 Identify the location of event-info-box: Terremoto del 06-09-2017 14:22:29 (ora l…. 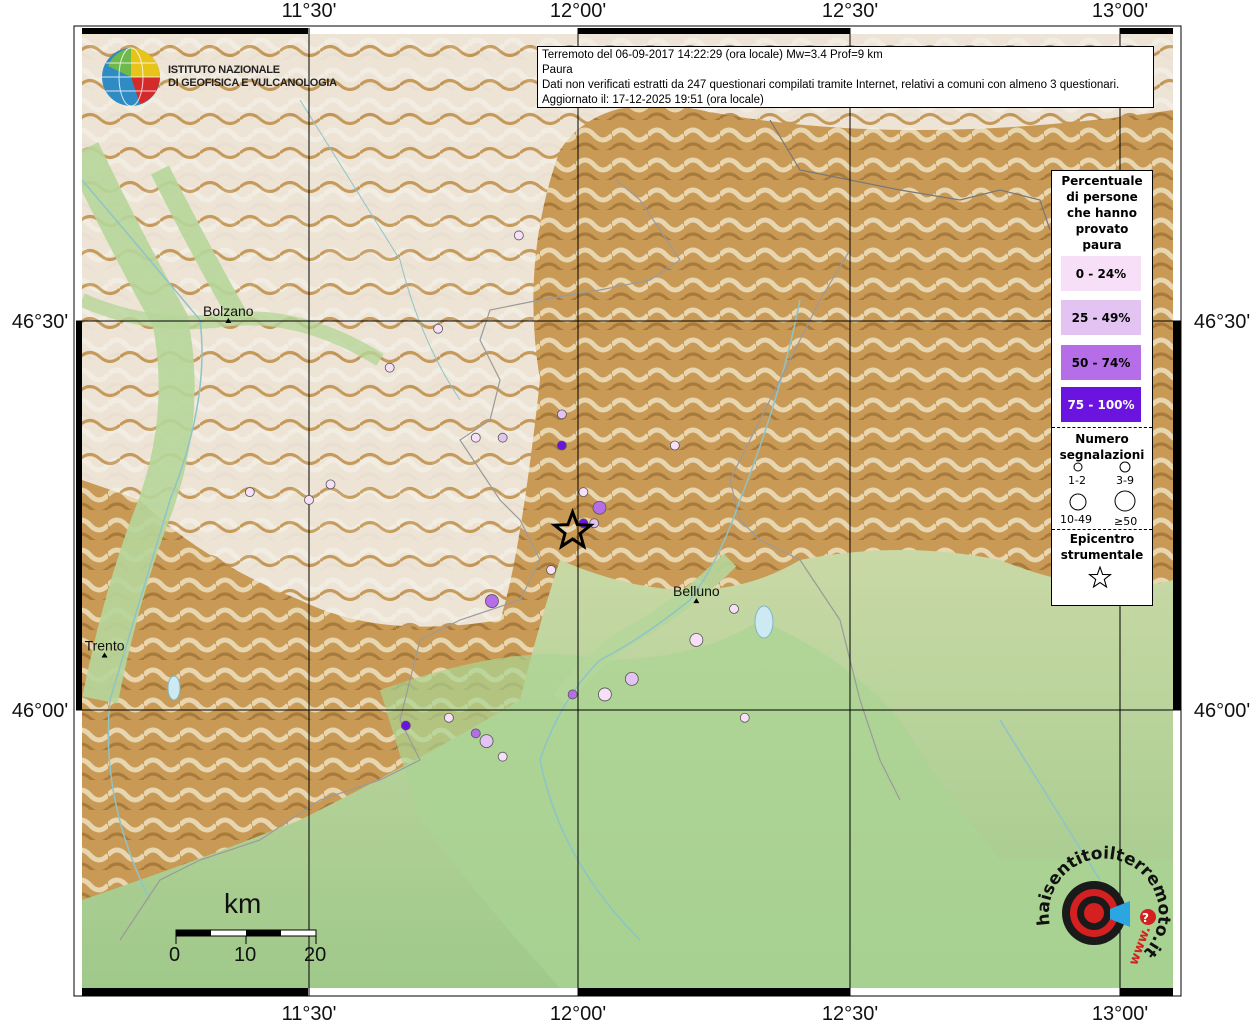
(845, 77).